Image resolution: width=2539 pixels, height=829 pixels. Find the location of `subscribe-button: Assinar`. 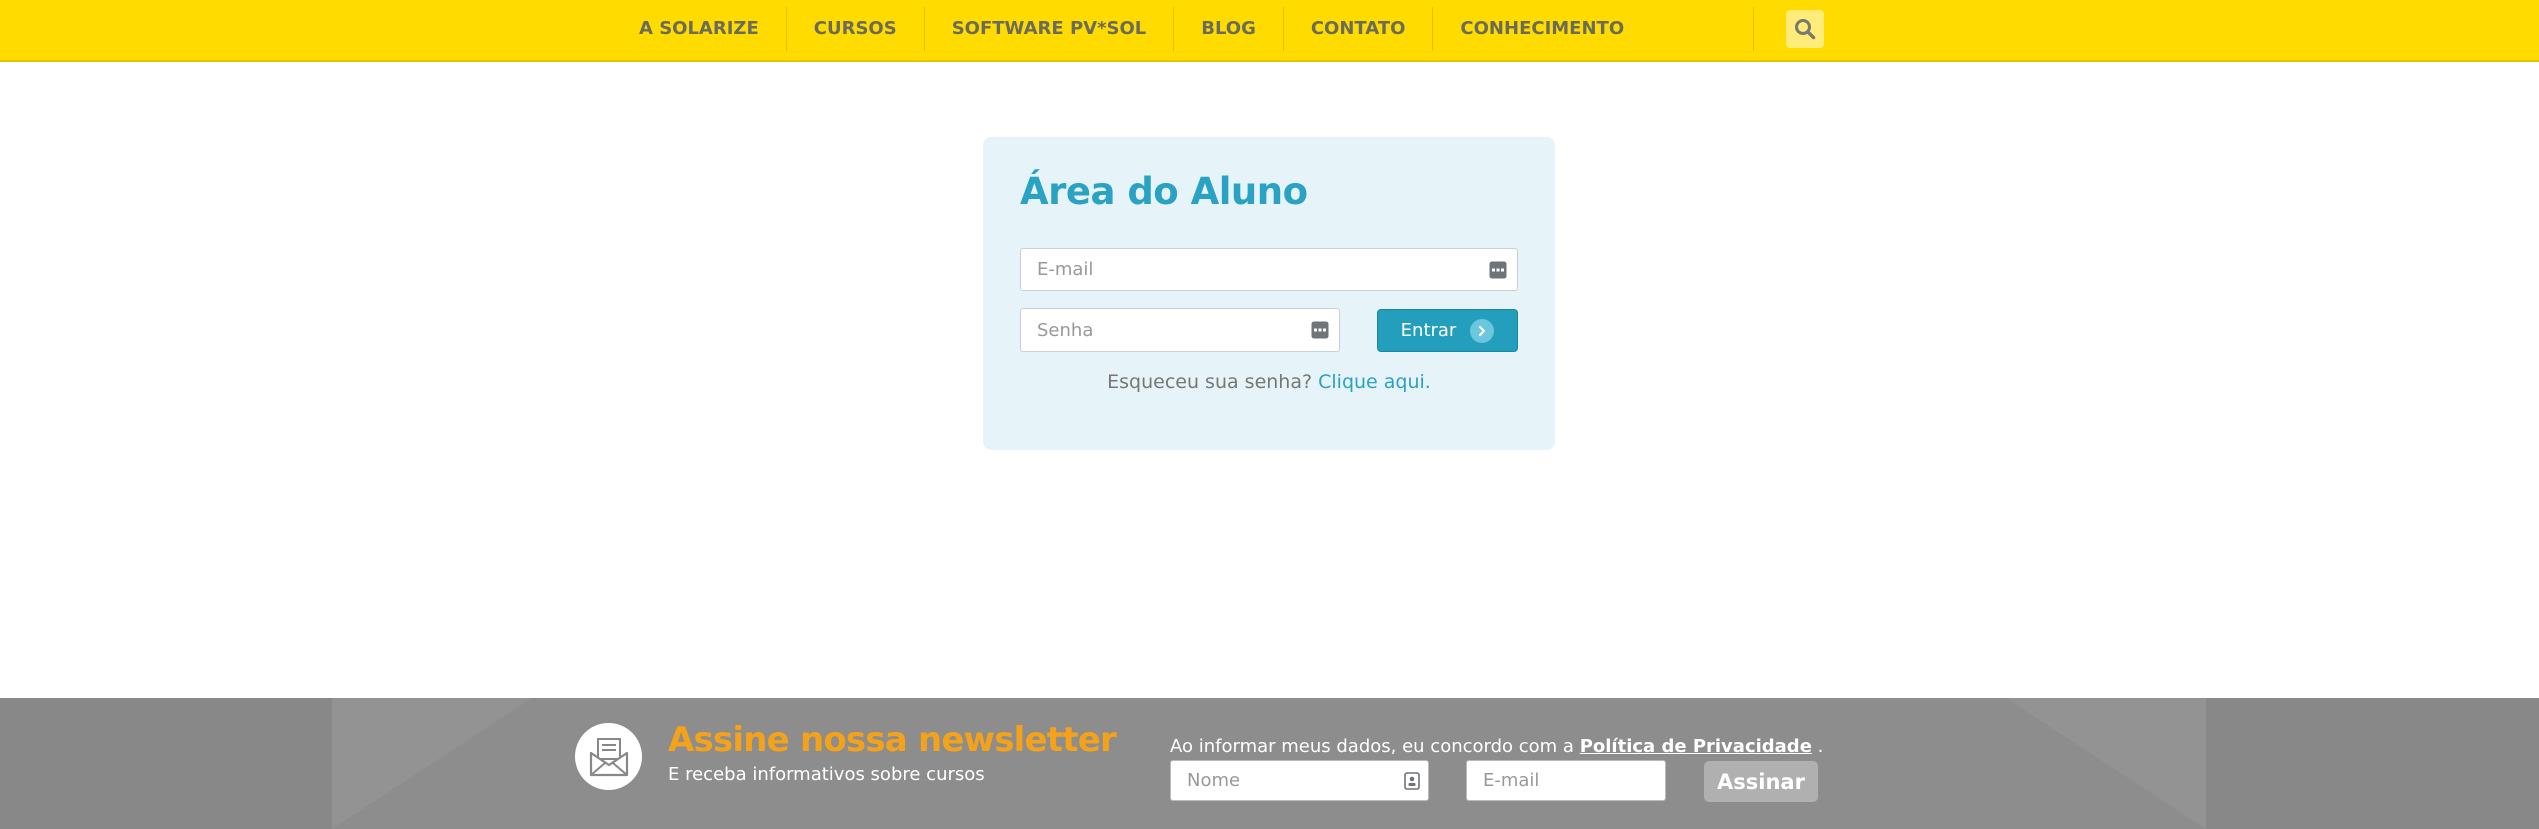

subscribe-button: Assinar is located at coordinates (1761, 781).